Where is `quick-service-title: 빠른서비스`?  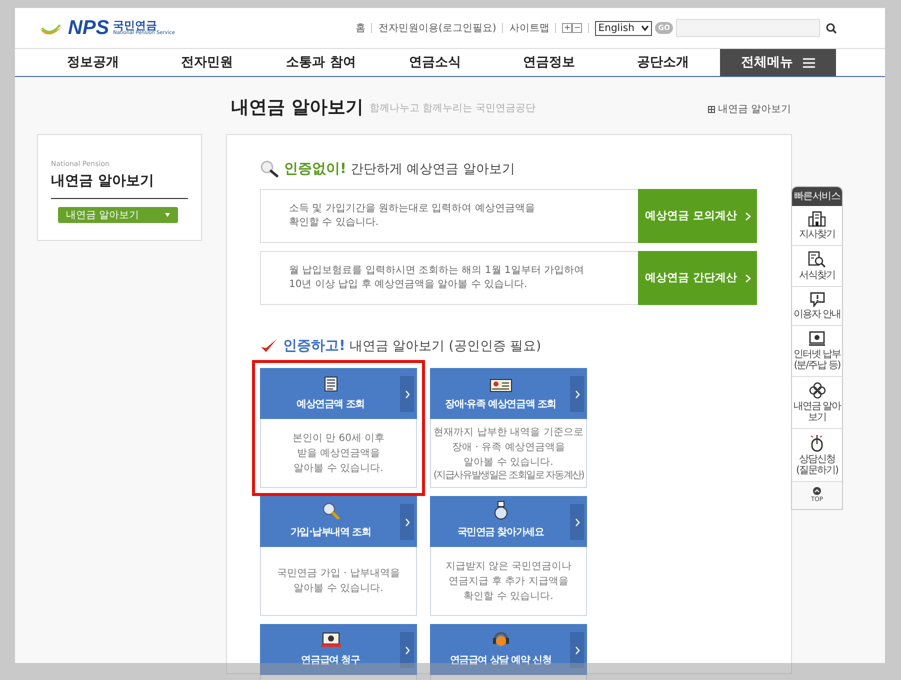
quick-service-title: 빠른서비스 is located at coordinates (817, 196).